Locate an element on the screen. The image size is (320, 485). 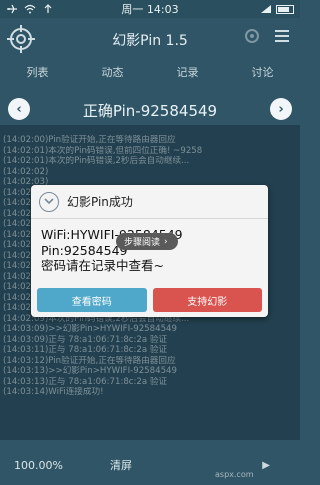
tab-discussion: 讨论 is located at coordinates (263, 71).